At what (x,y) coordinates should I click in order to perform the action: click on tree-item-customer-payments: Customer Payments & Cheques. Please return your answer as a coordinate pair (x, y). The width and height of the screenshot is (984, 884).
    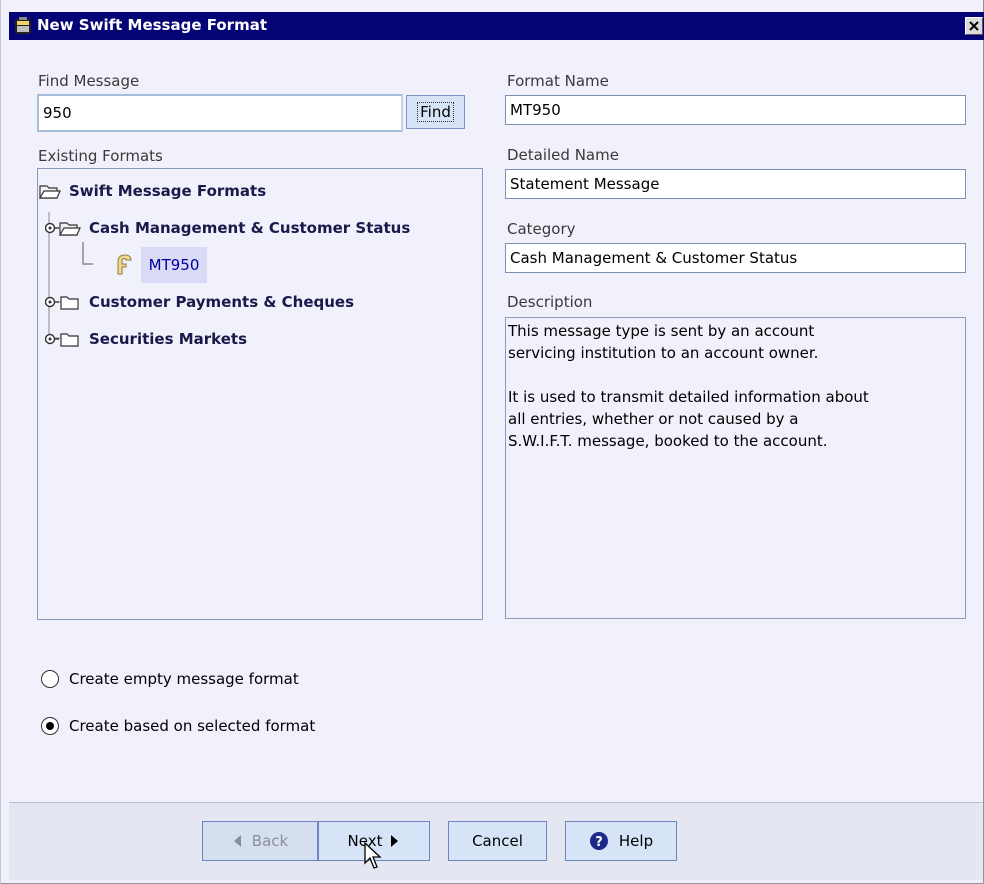
    Looking at the image, I should click on (199, 302).